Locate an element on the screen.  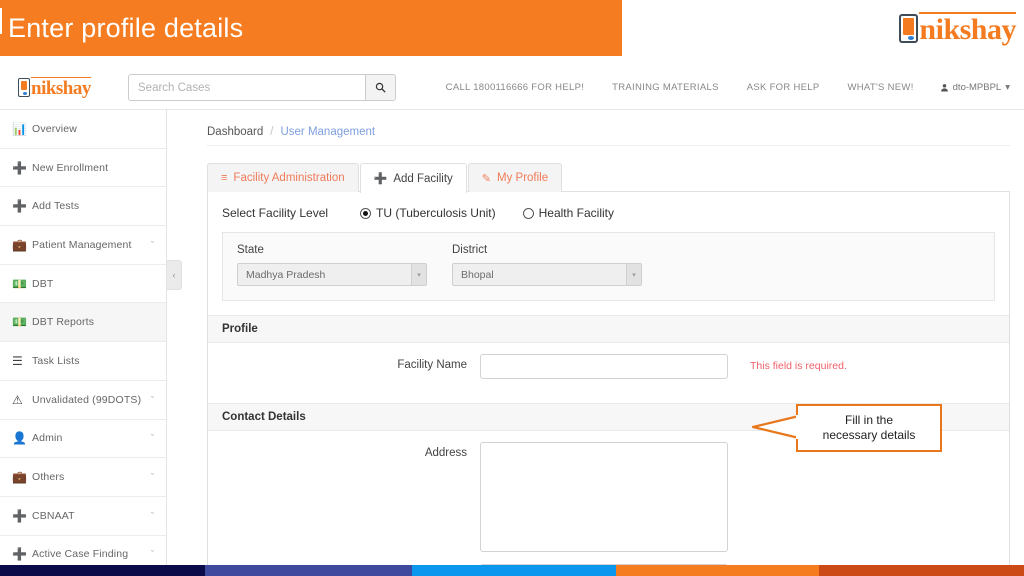
sidebar-item-label: Overview is located at coordinates (54, 128).